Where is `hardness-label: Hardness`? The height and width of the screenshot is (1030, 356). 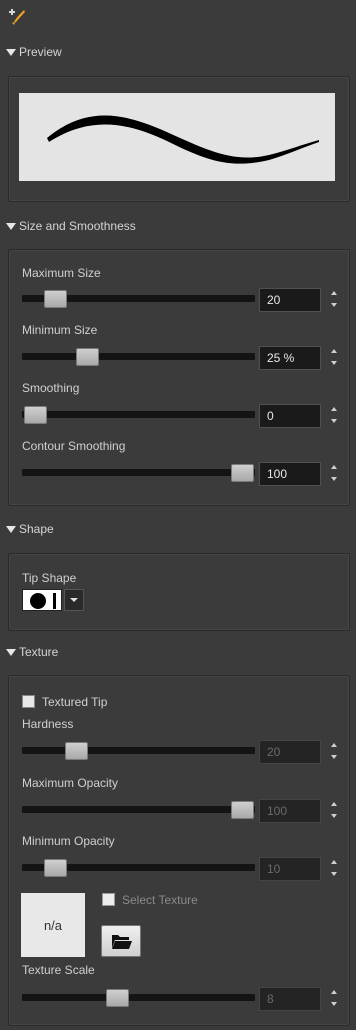
hardness-label: Hardness is located at coordinates (48, 724).